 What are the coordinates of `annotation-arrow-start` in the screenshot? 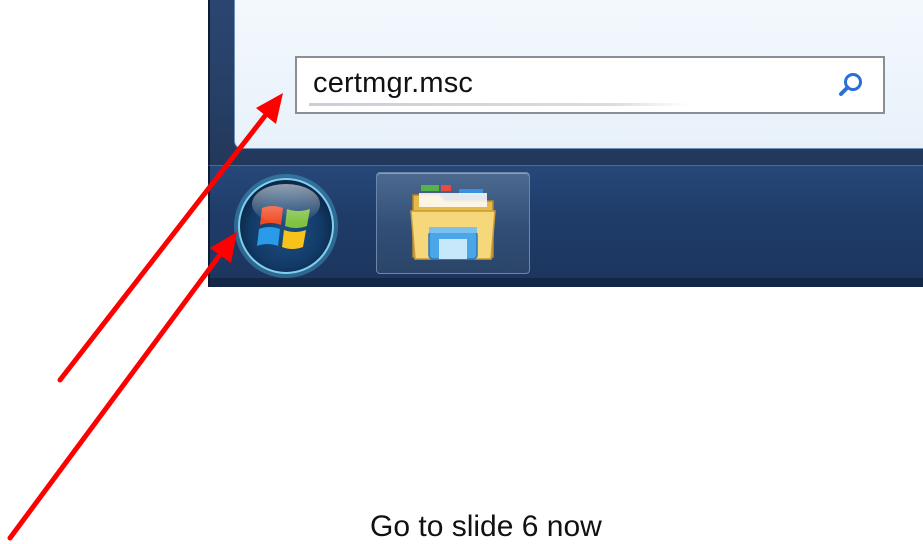 It's located at (116, 395).